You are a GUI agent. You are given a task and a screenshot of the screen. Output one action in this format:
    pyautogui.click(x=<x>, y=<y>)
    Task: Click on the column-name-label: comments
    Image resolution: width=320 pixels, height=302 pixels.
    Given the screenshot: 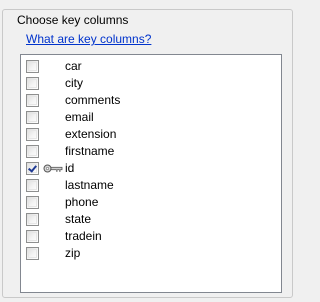 What is the action you would take?
    pyautogui.click(x=93, y=100)
    